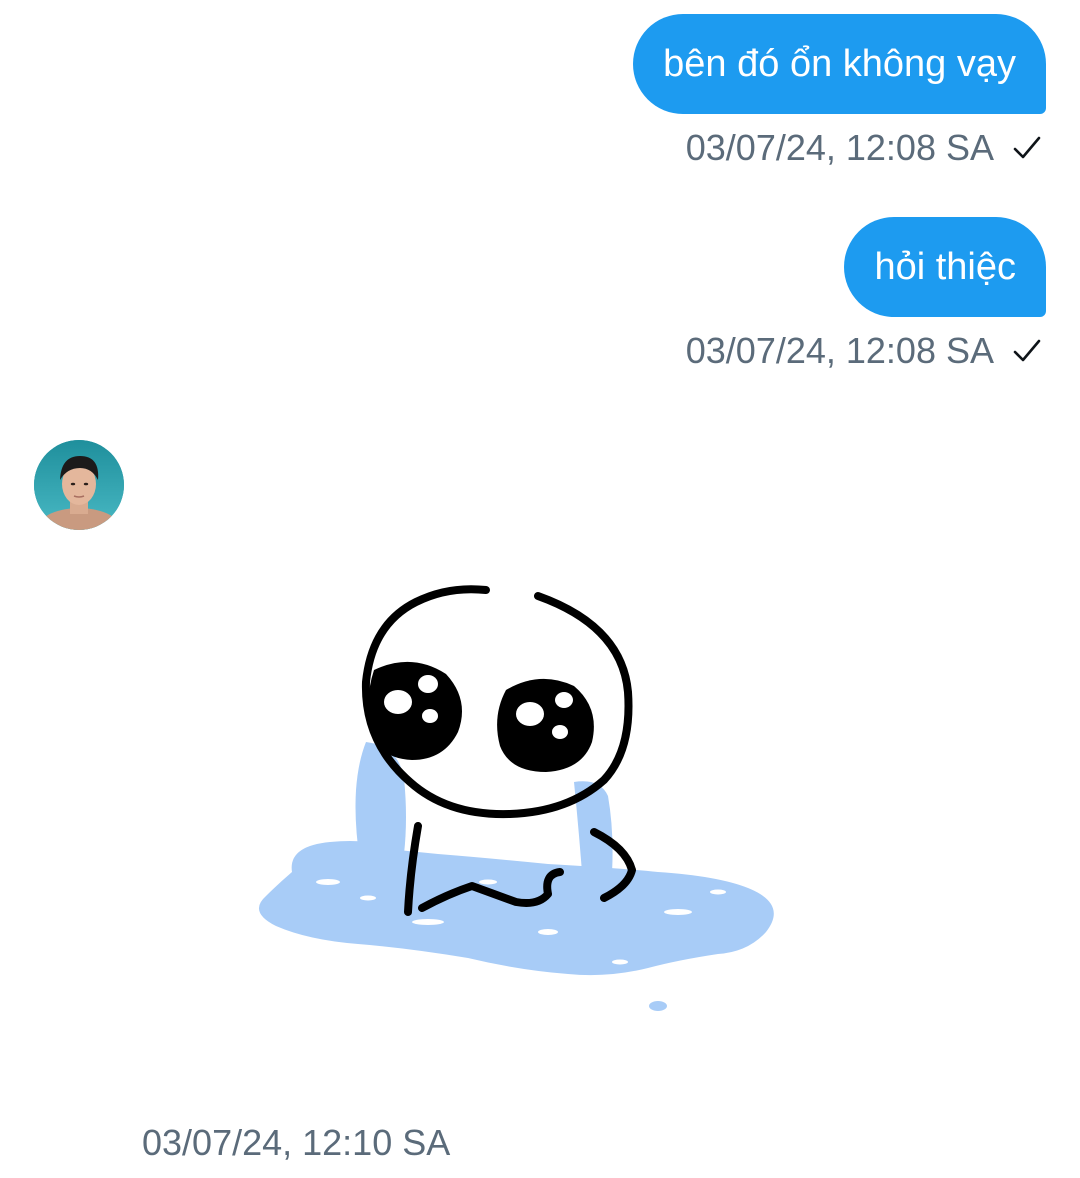 The width and height of the screenshot is (1080, 1178). What do you see at coordinates (945, 267) in the screenshot?
I see `outgoing-message-bubble: hỏi thiệc` at bounding box center [945, 267].